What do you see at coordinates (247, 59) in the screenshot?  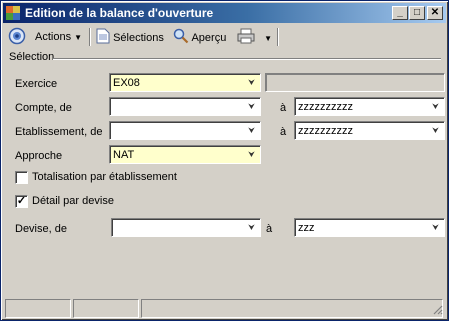 I see `section-divider` at bounding box center [247, 59].